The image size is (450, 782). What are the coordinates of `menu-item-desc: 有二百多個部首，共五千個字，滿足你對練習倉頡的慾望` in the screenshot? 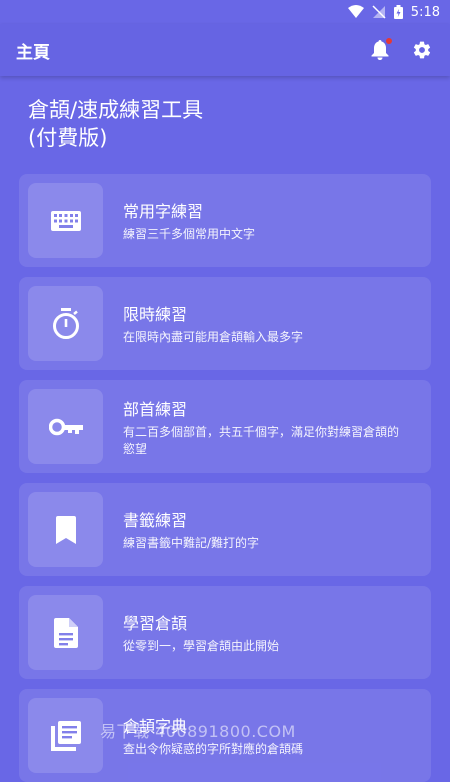 It's located at (261, 440).